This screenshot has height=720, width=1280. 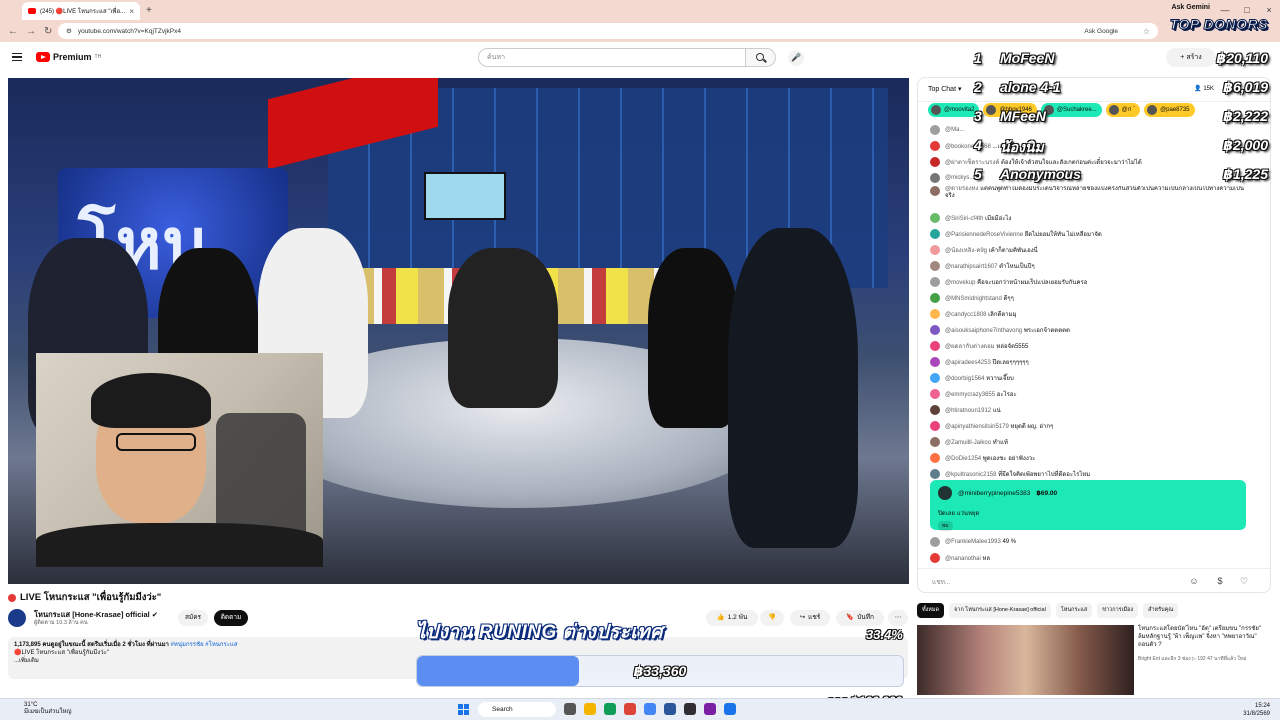 I want to click on chat-message: @ผดลากับต่างดอม หล่อจัด5555, so click(x=1094, y=346).